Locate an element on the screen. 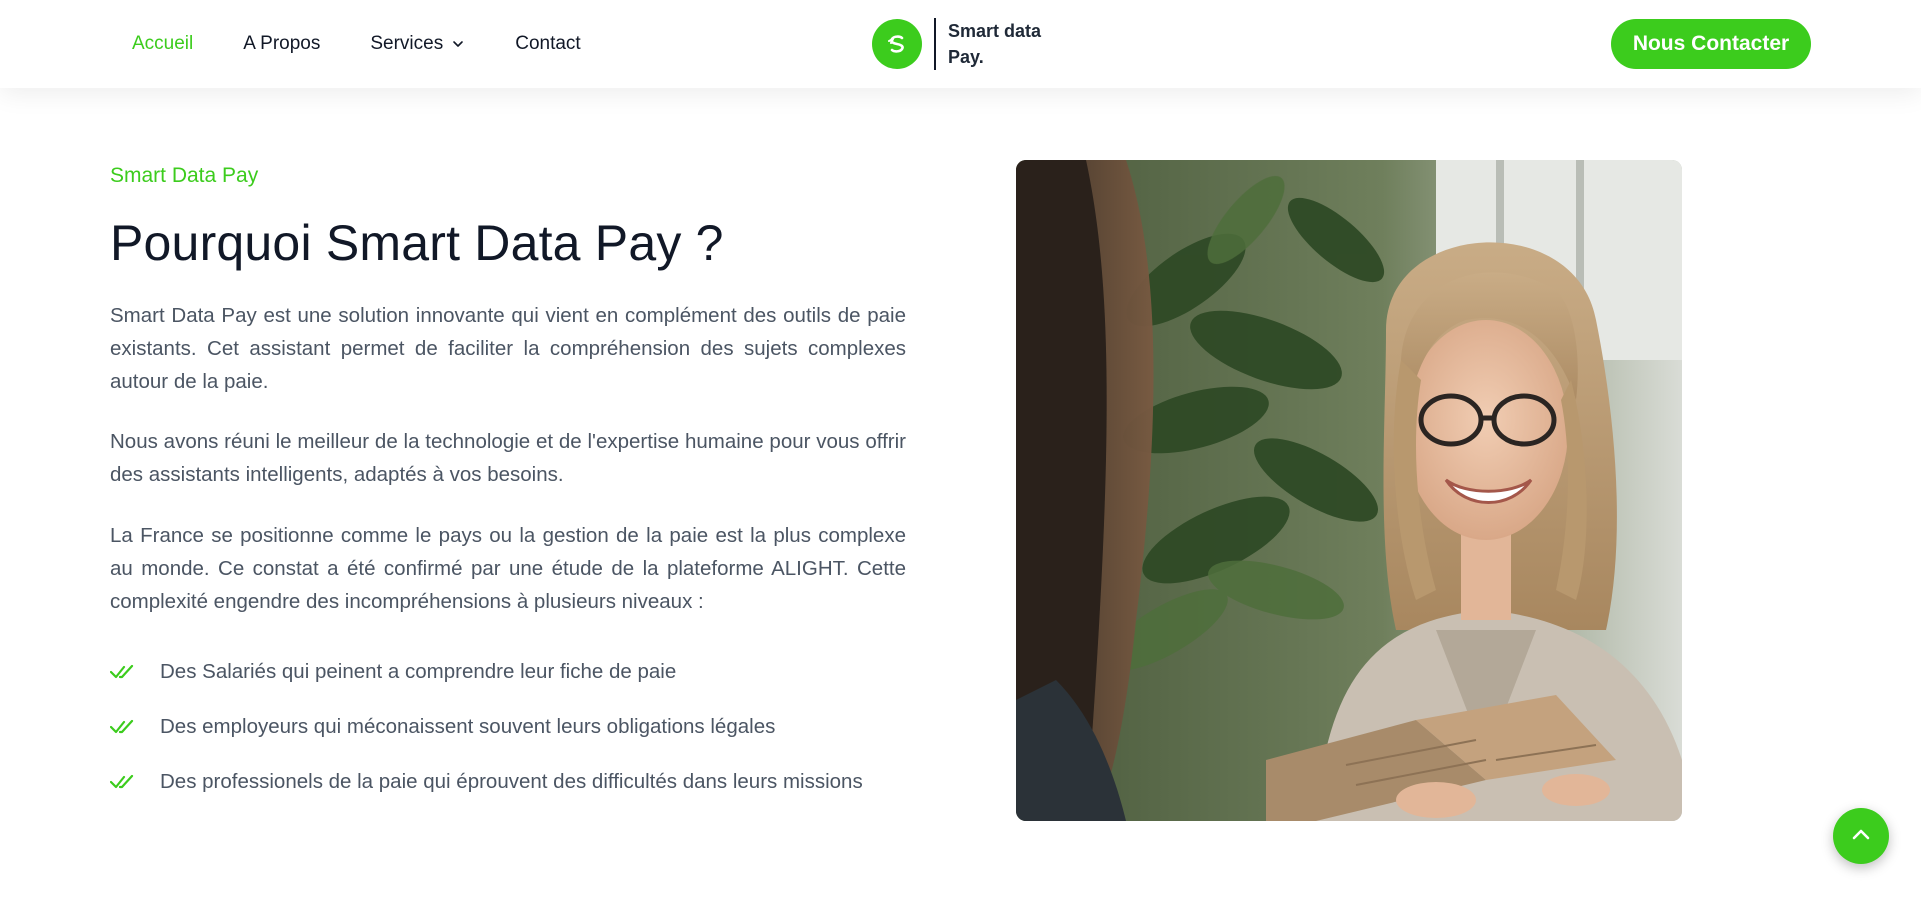 Image resolution: width=1921 pixels, height=912 pixels. contact-us-button: Nous Contacter is located at coordinates (1711, 44).